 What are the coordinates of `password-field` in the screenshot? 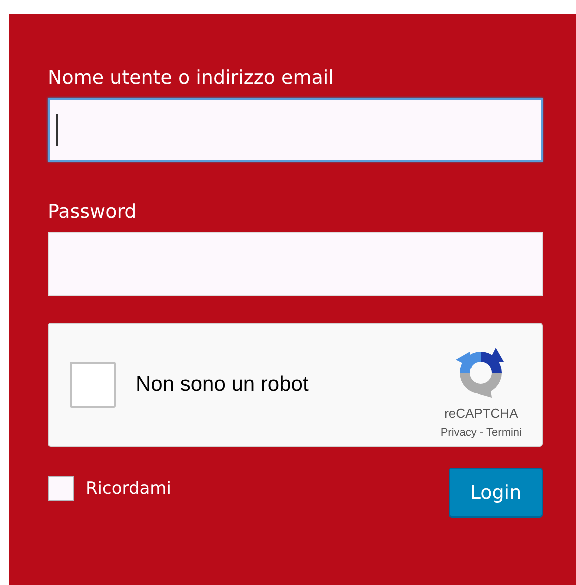 It's located at (295, 264).